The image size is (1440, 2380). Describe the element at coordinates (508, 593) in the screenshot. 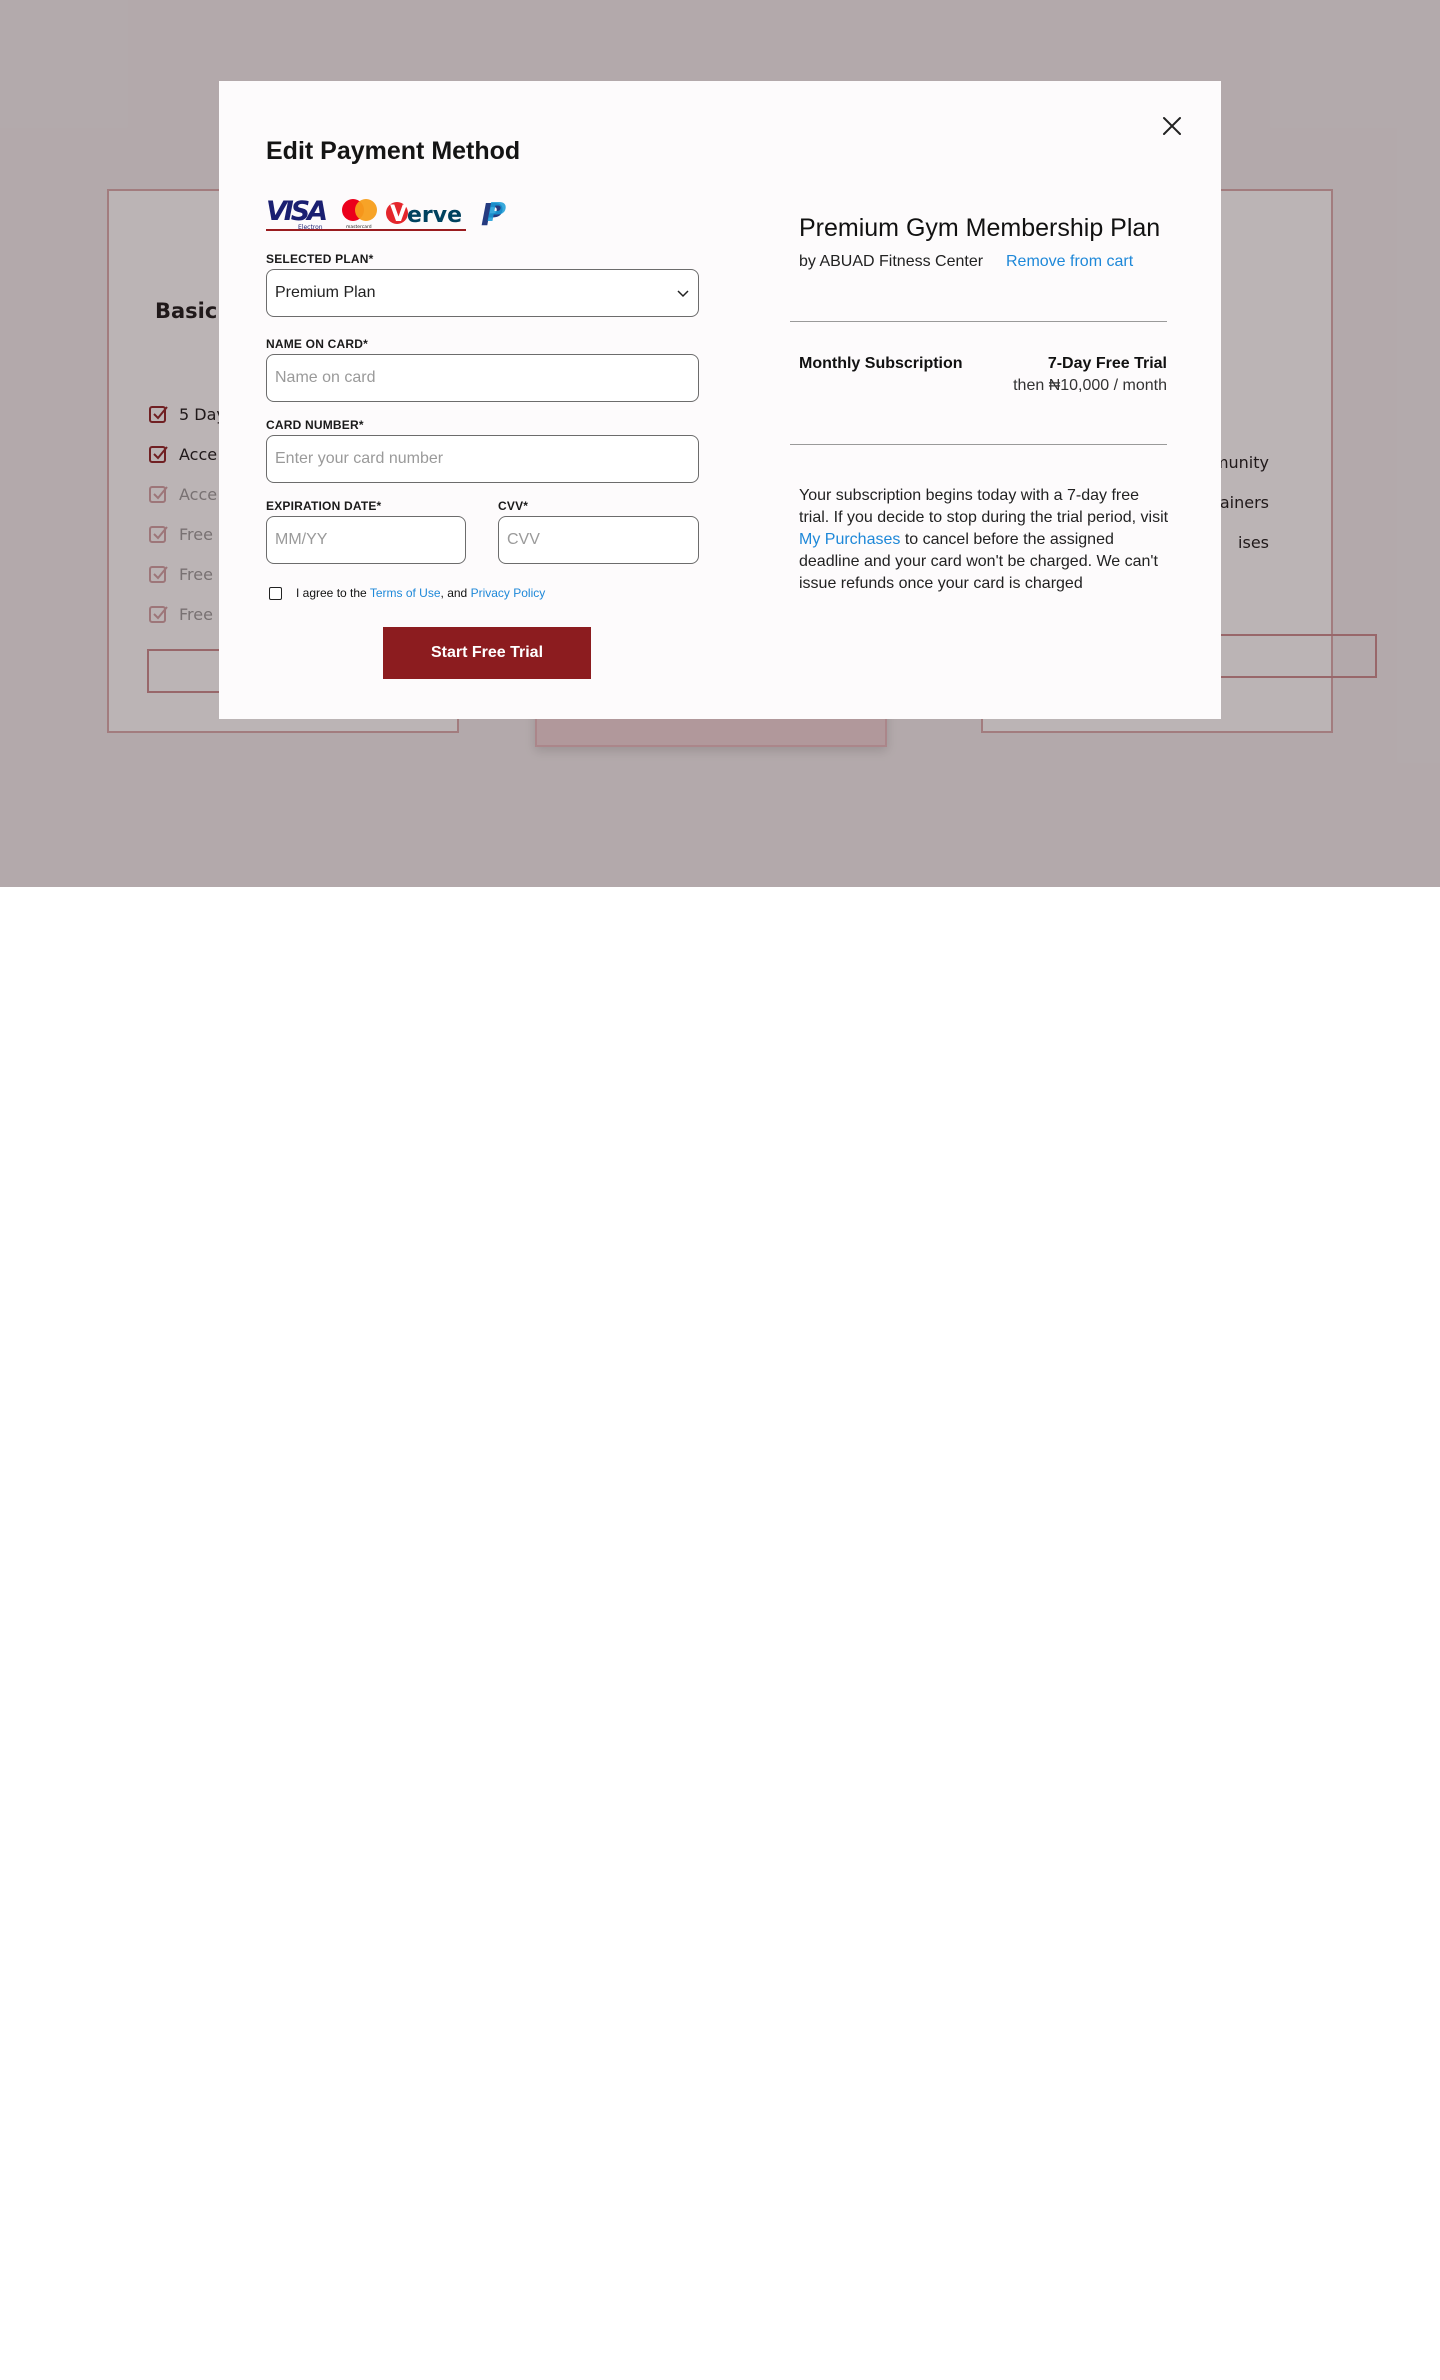

I see `privacy-policy-link: Privacy Policy` at that location.